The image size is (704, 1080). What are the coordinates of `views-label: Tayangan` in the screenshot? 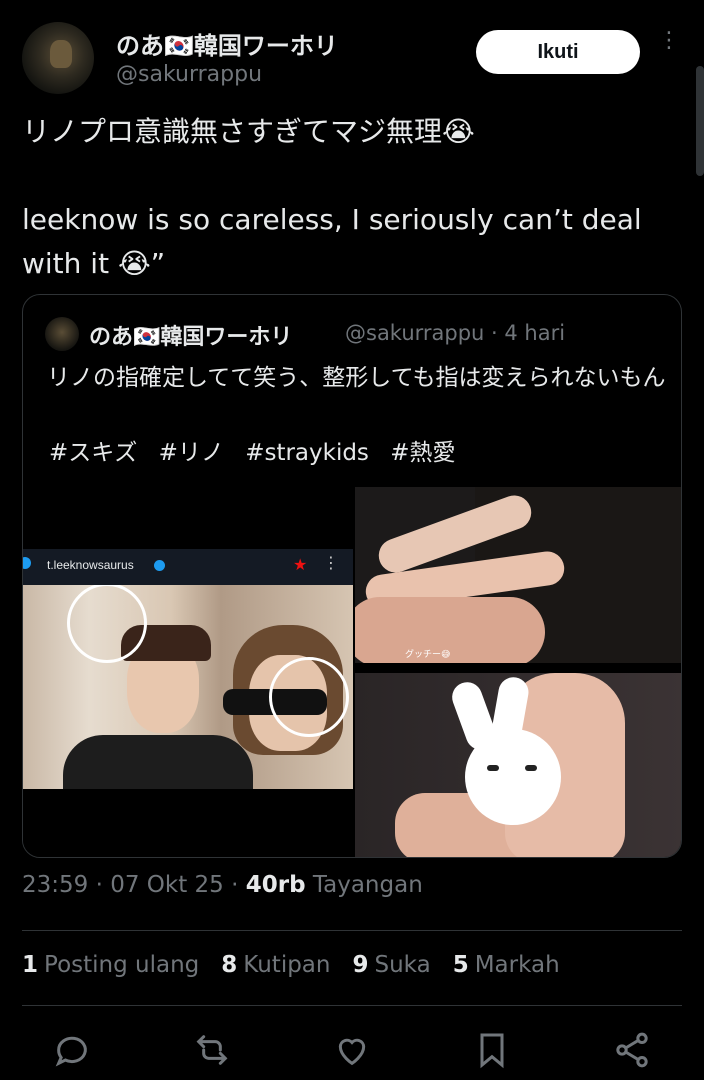 It's located at (364, 885).